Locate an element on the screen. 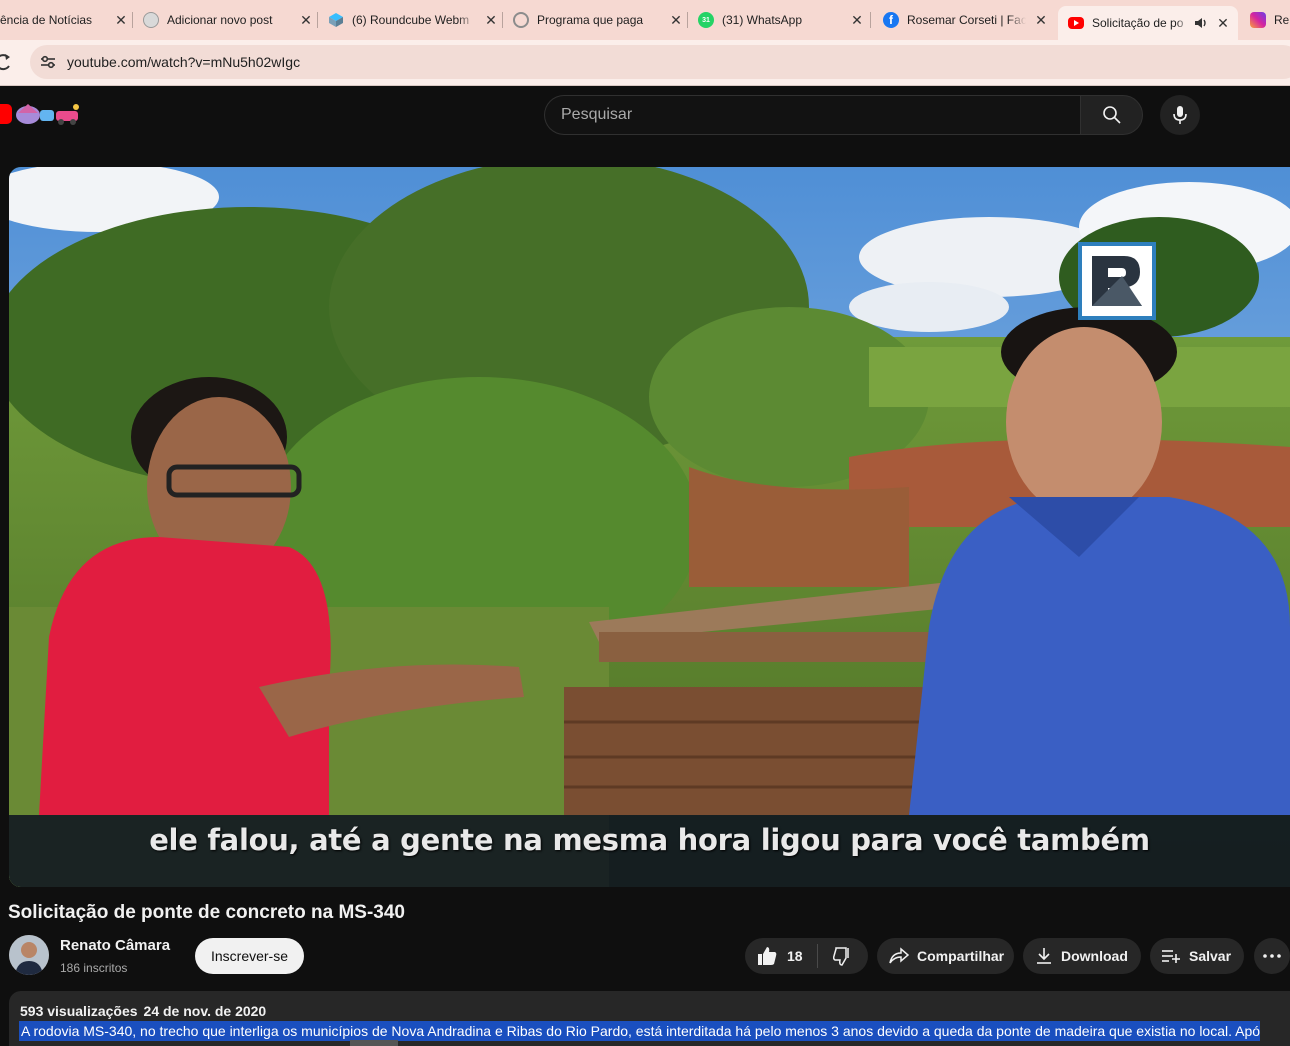 The height and width of the screenshot is (1046, 1290). like-count: 18 is located at coordinates (795, 956).